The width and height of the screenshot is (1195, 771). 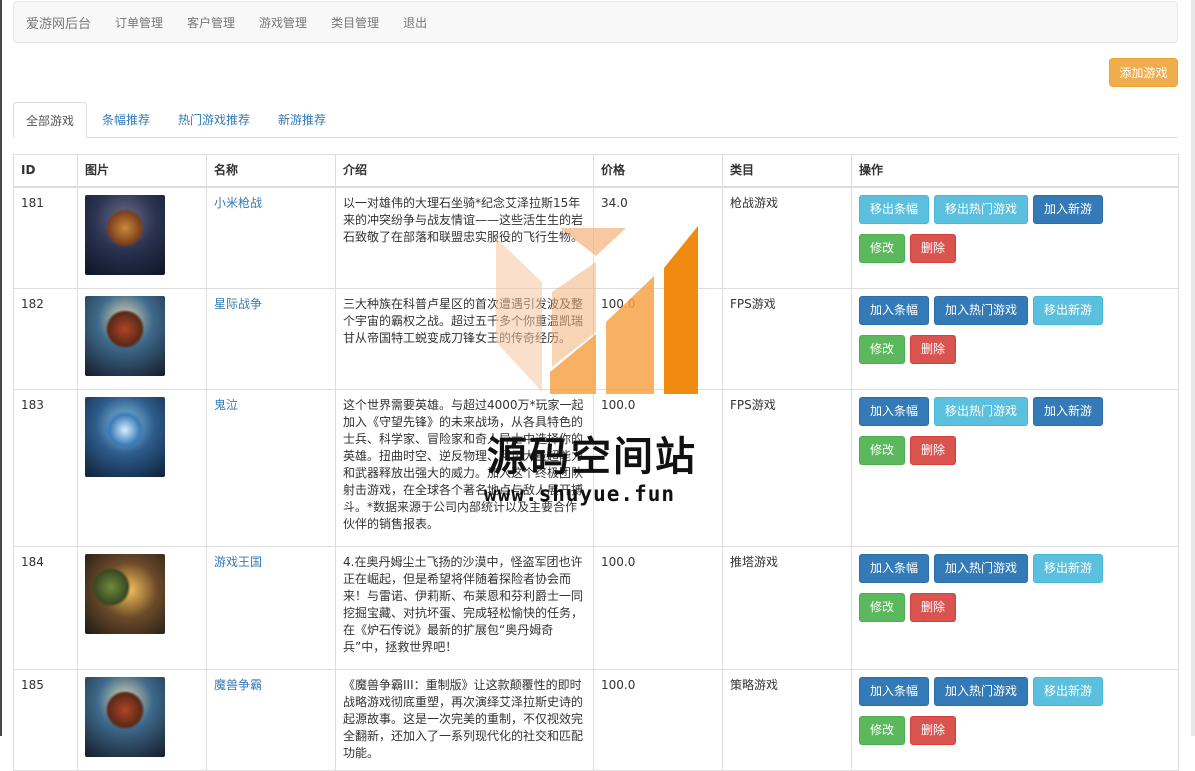 What do you see at coordinates (1, 368) in the screenshot?
I see `window-left-edge` at bounding box center [1, 368].